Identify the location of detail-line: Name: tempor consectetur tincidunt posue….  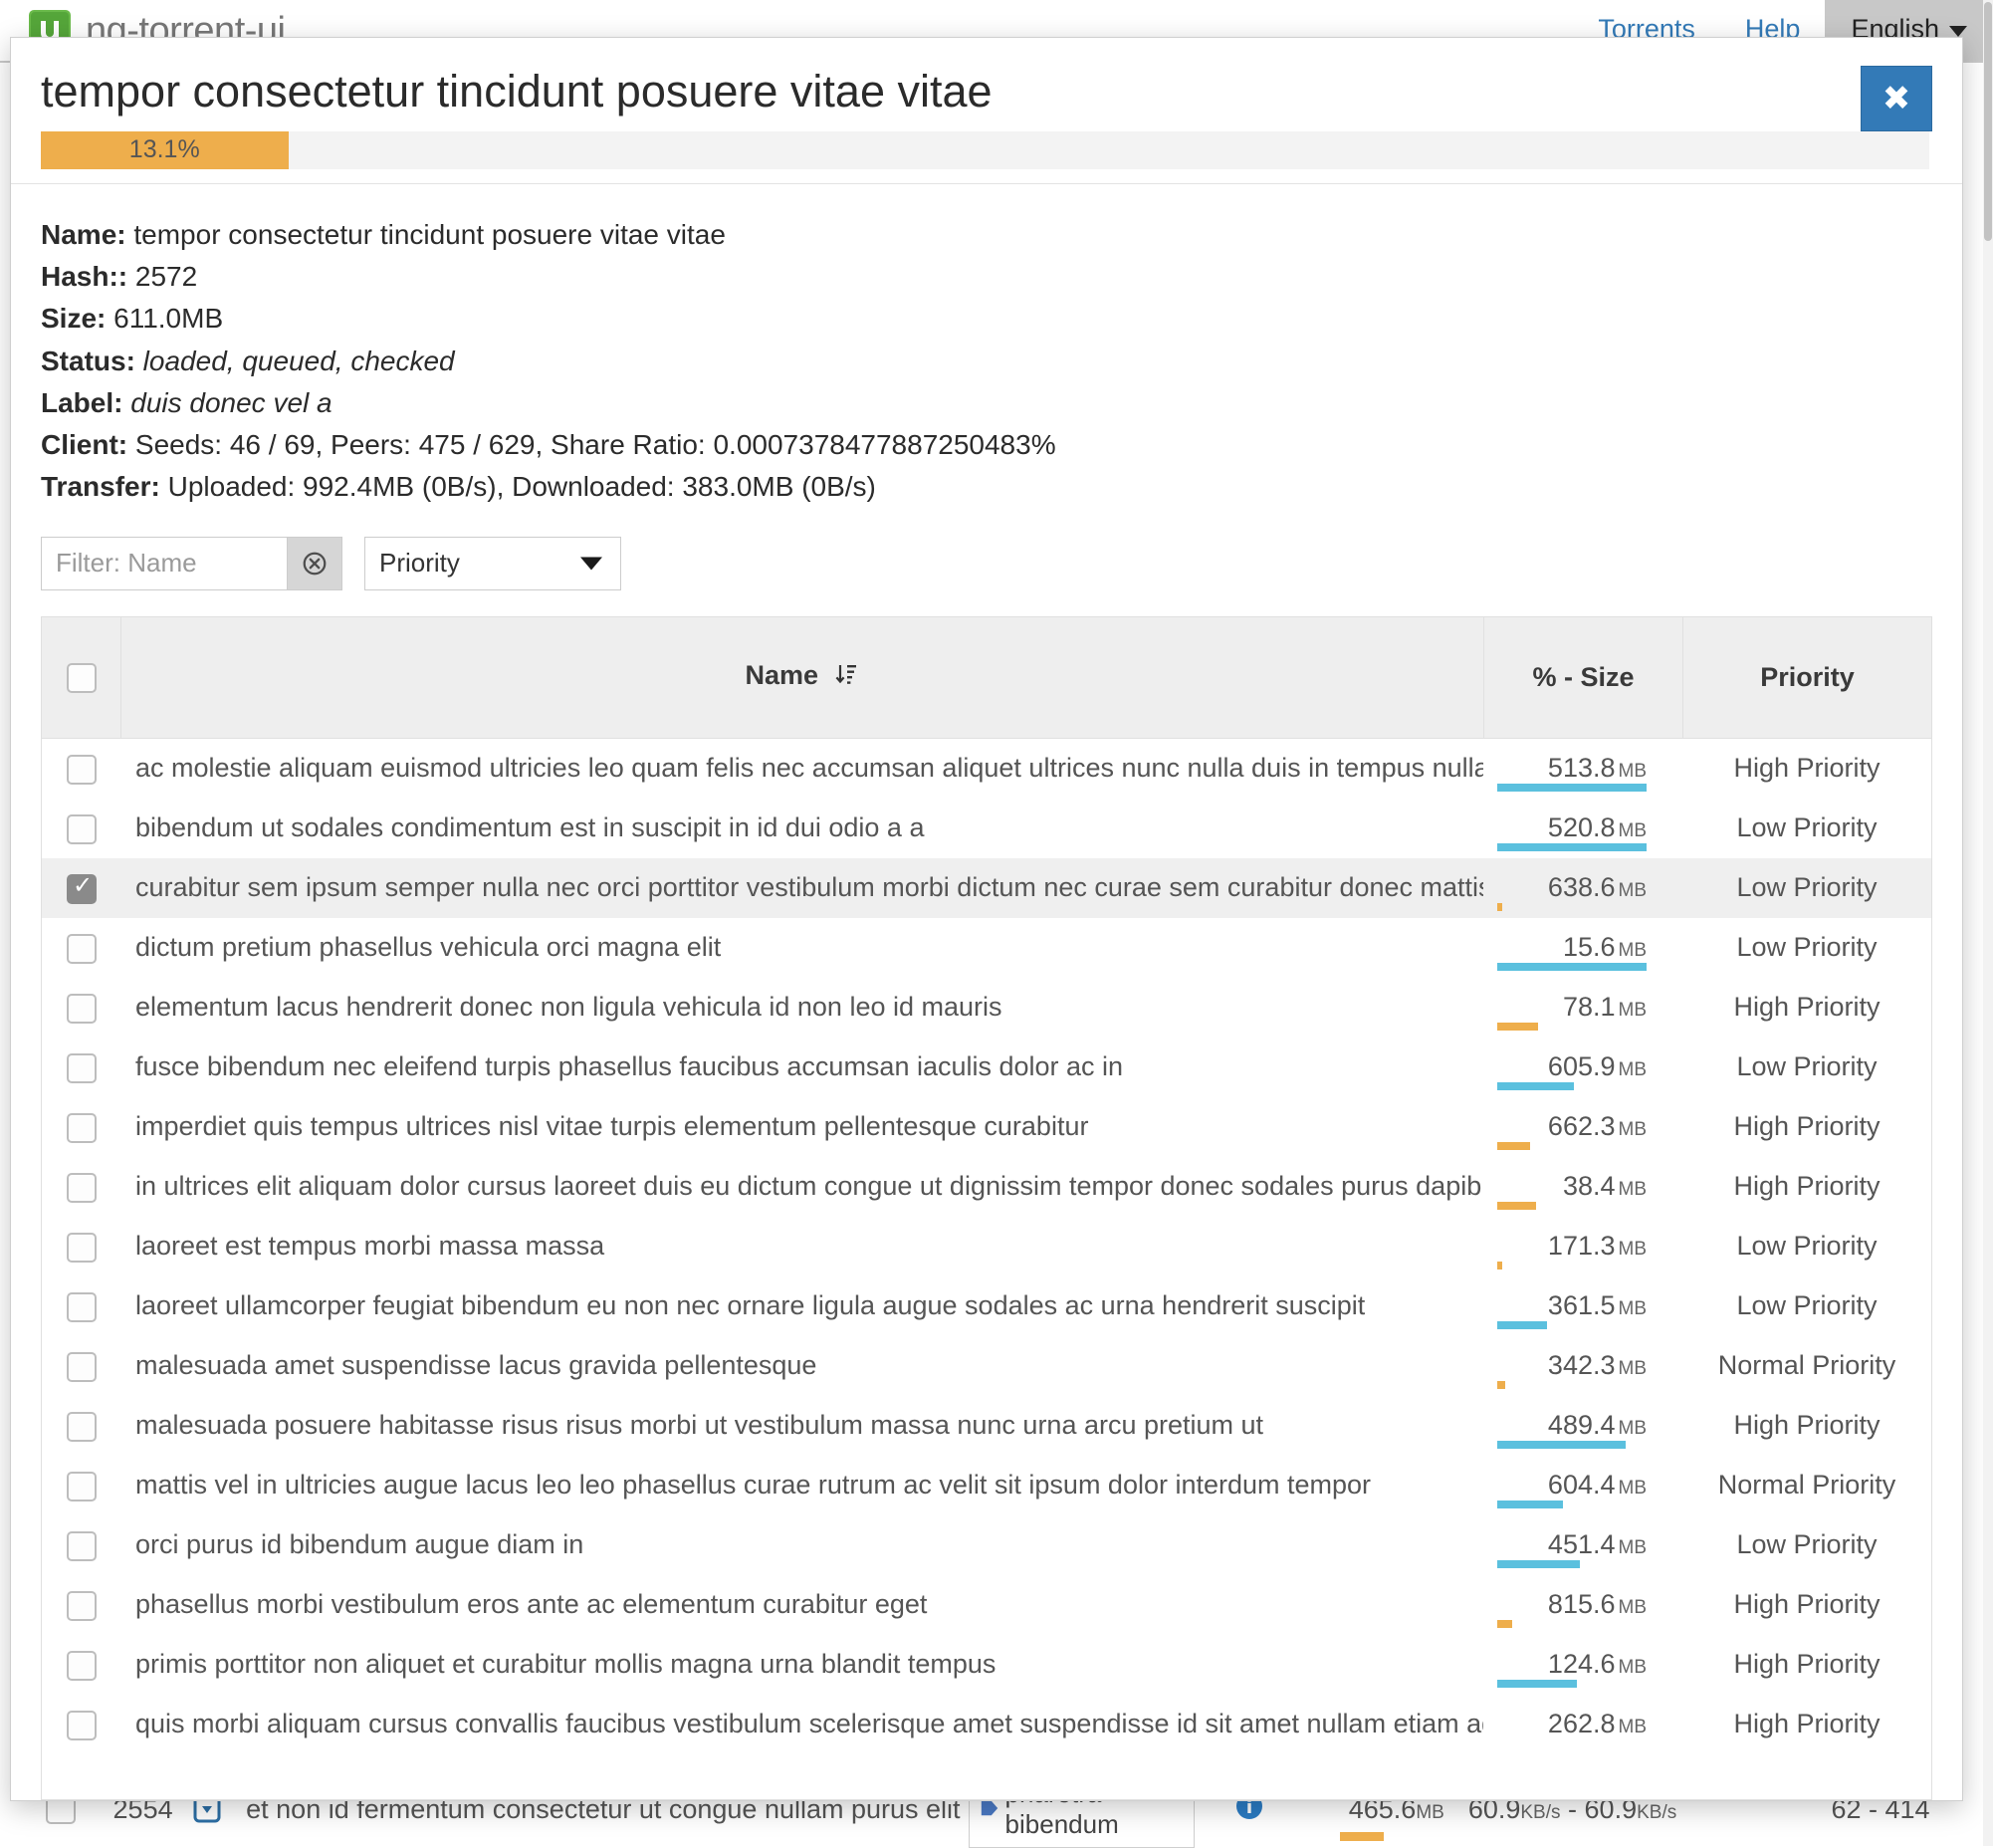
(986, 235).